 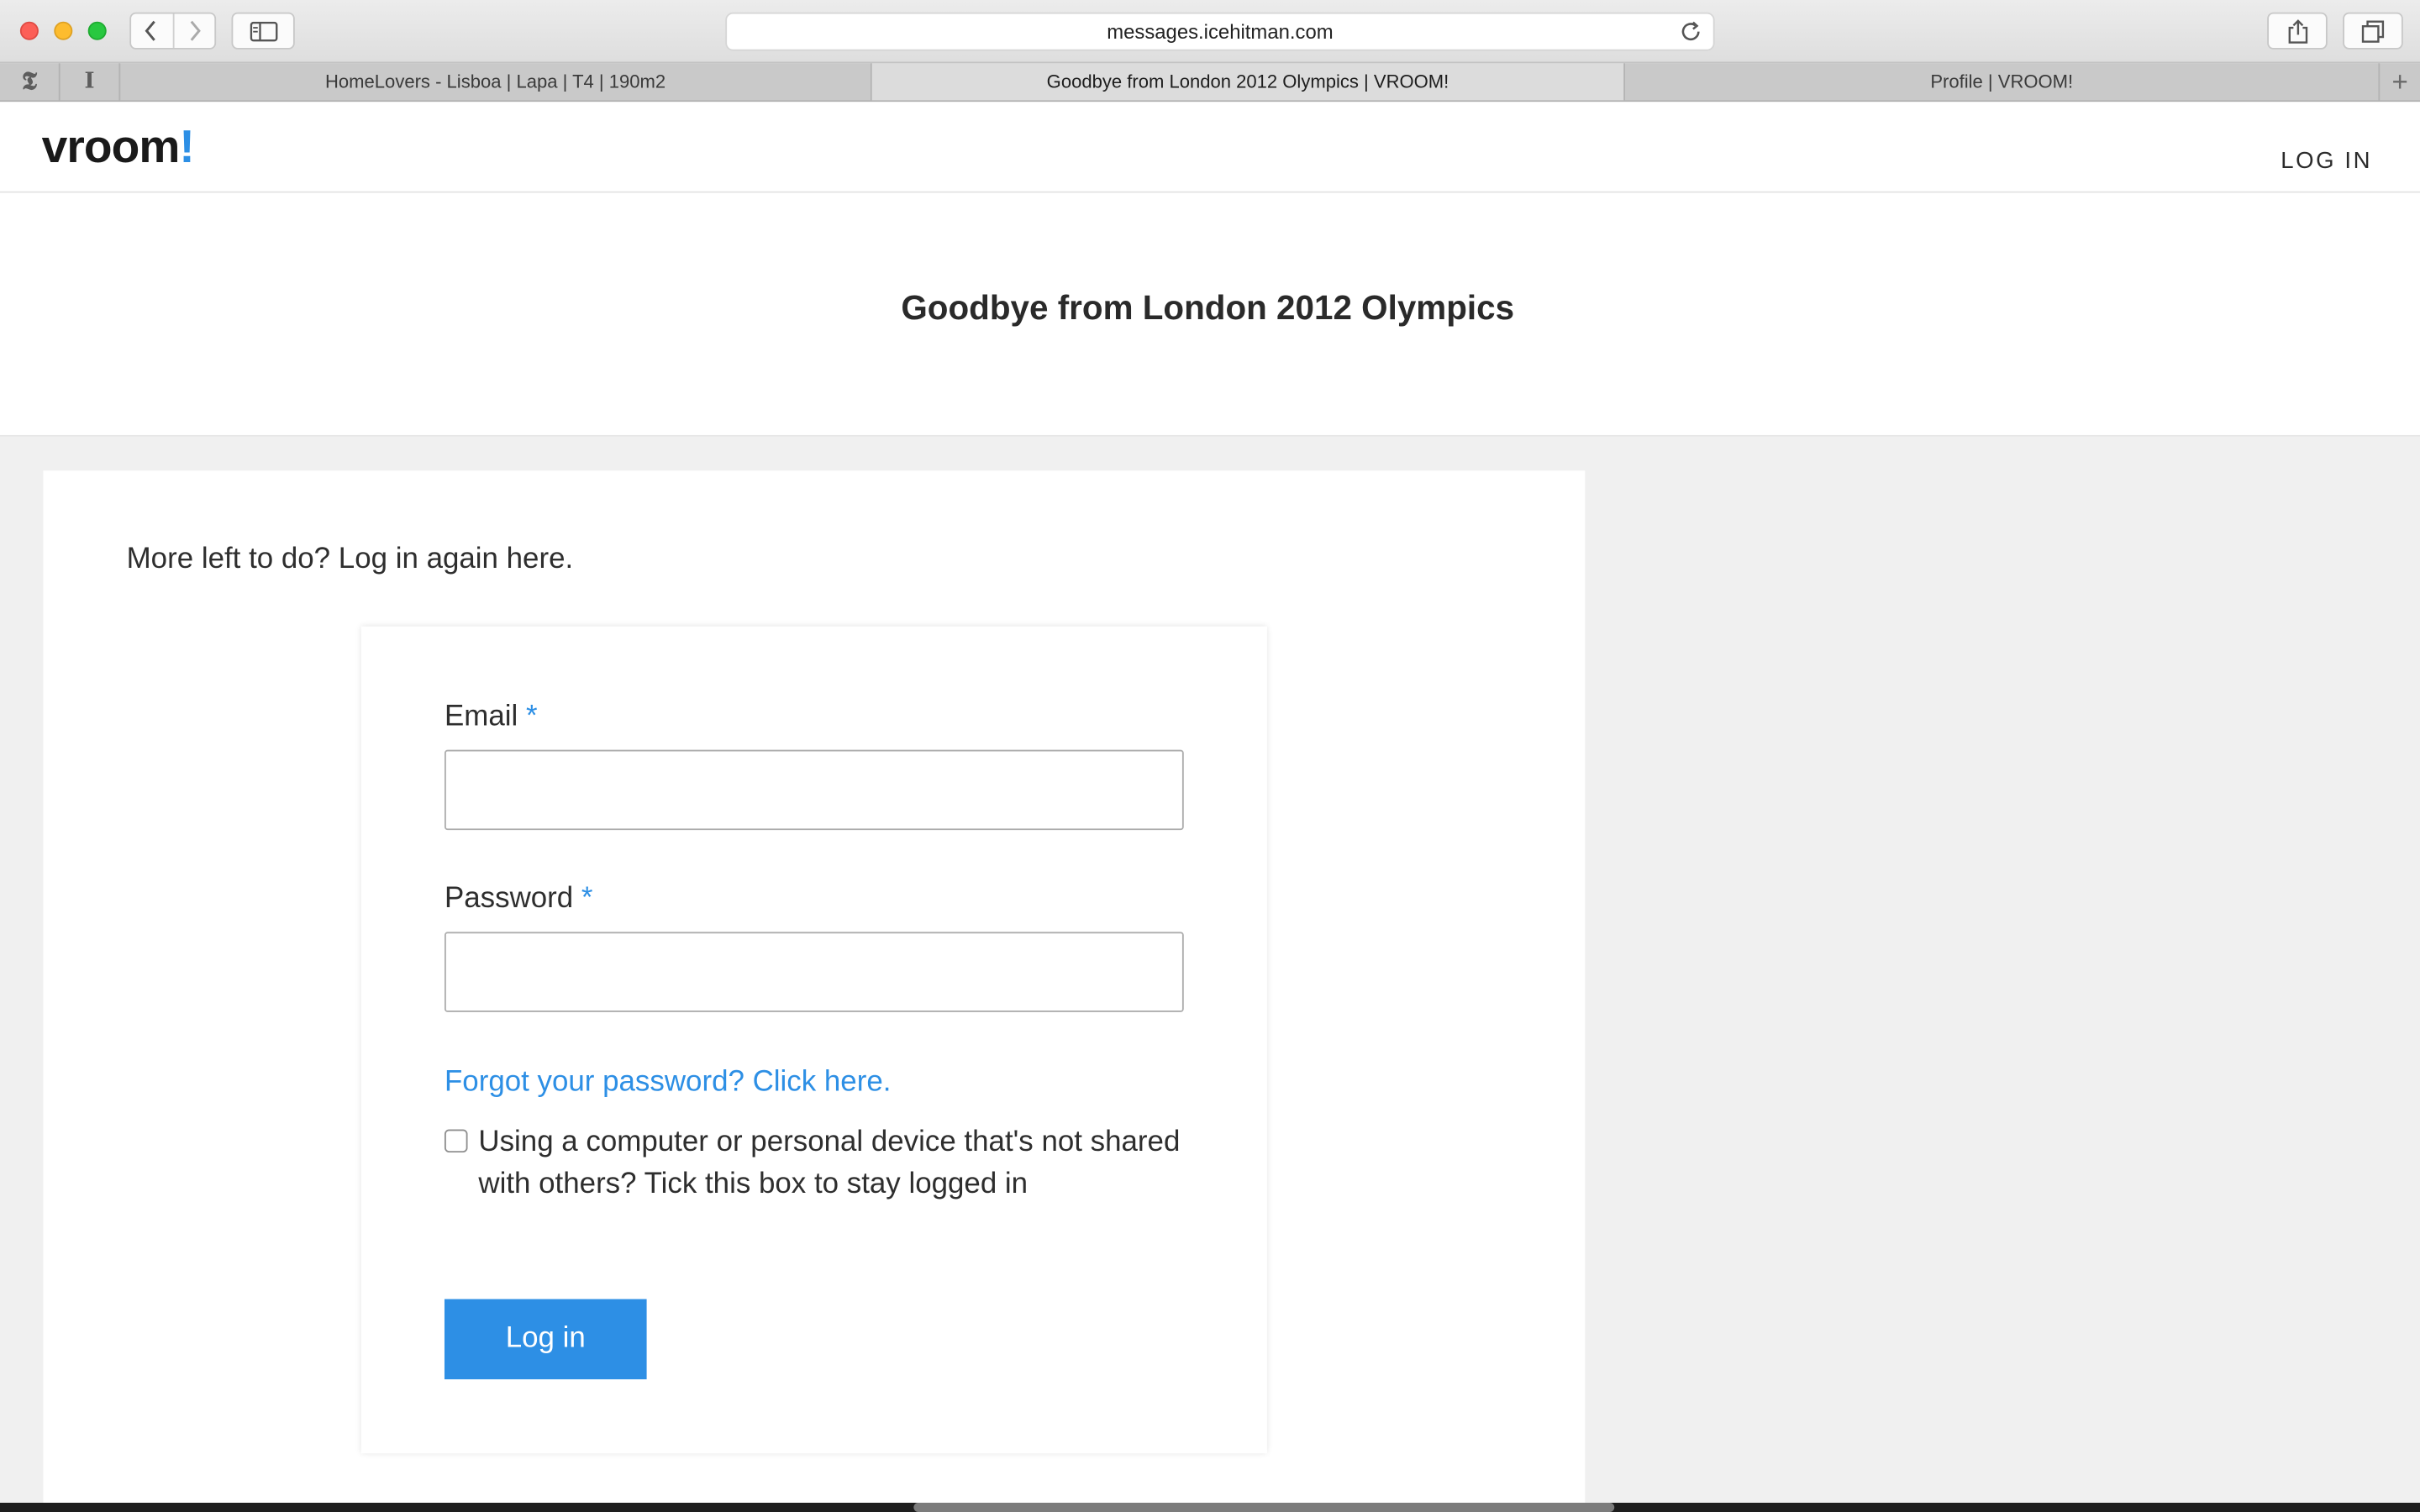 I want to click on plus-icon: +, so click(x=2399, y=81).